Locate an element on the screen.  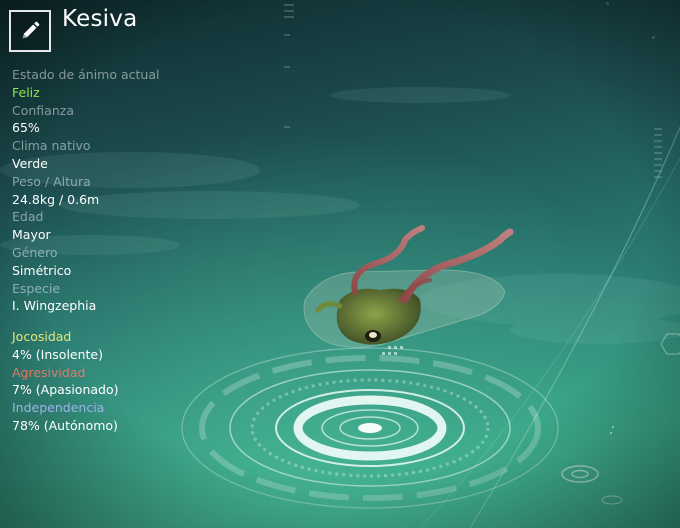
stat-value: I. Wingzephia is located at coordinates (54, 306).